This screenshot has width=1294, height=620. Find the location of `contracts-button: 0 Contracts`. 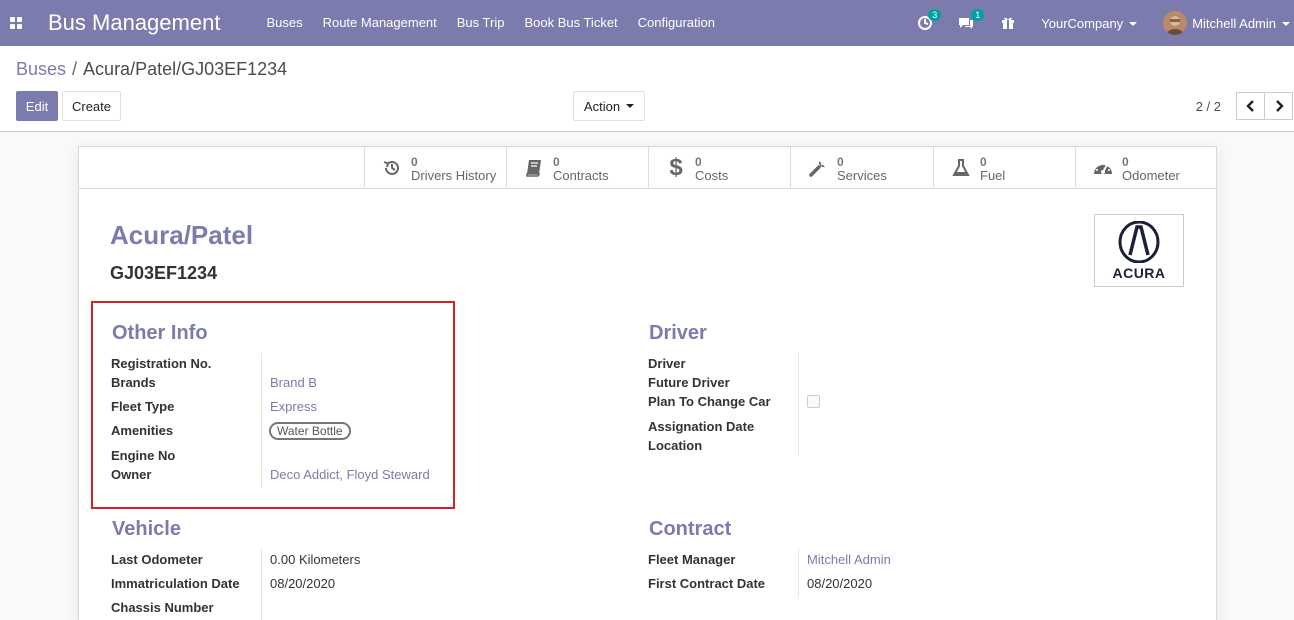

contracts-button: 0 Contracts is located at coordinates (577, 168).